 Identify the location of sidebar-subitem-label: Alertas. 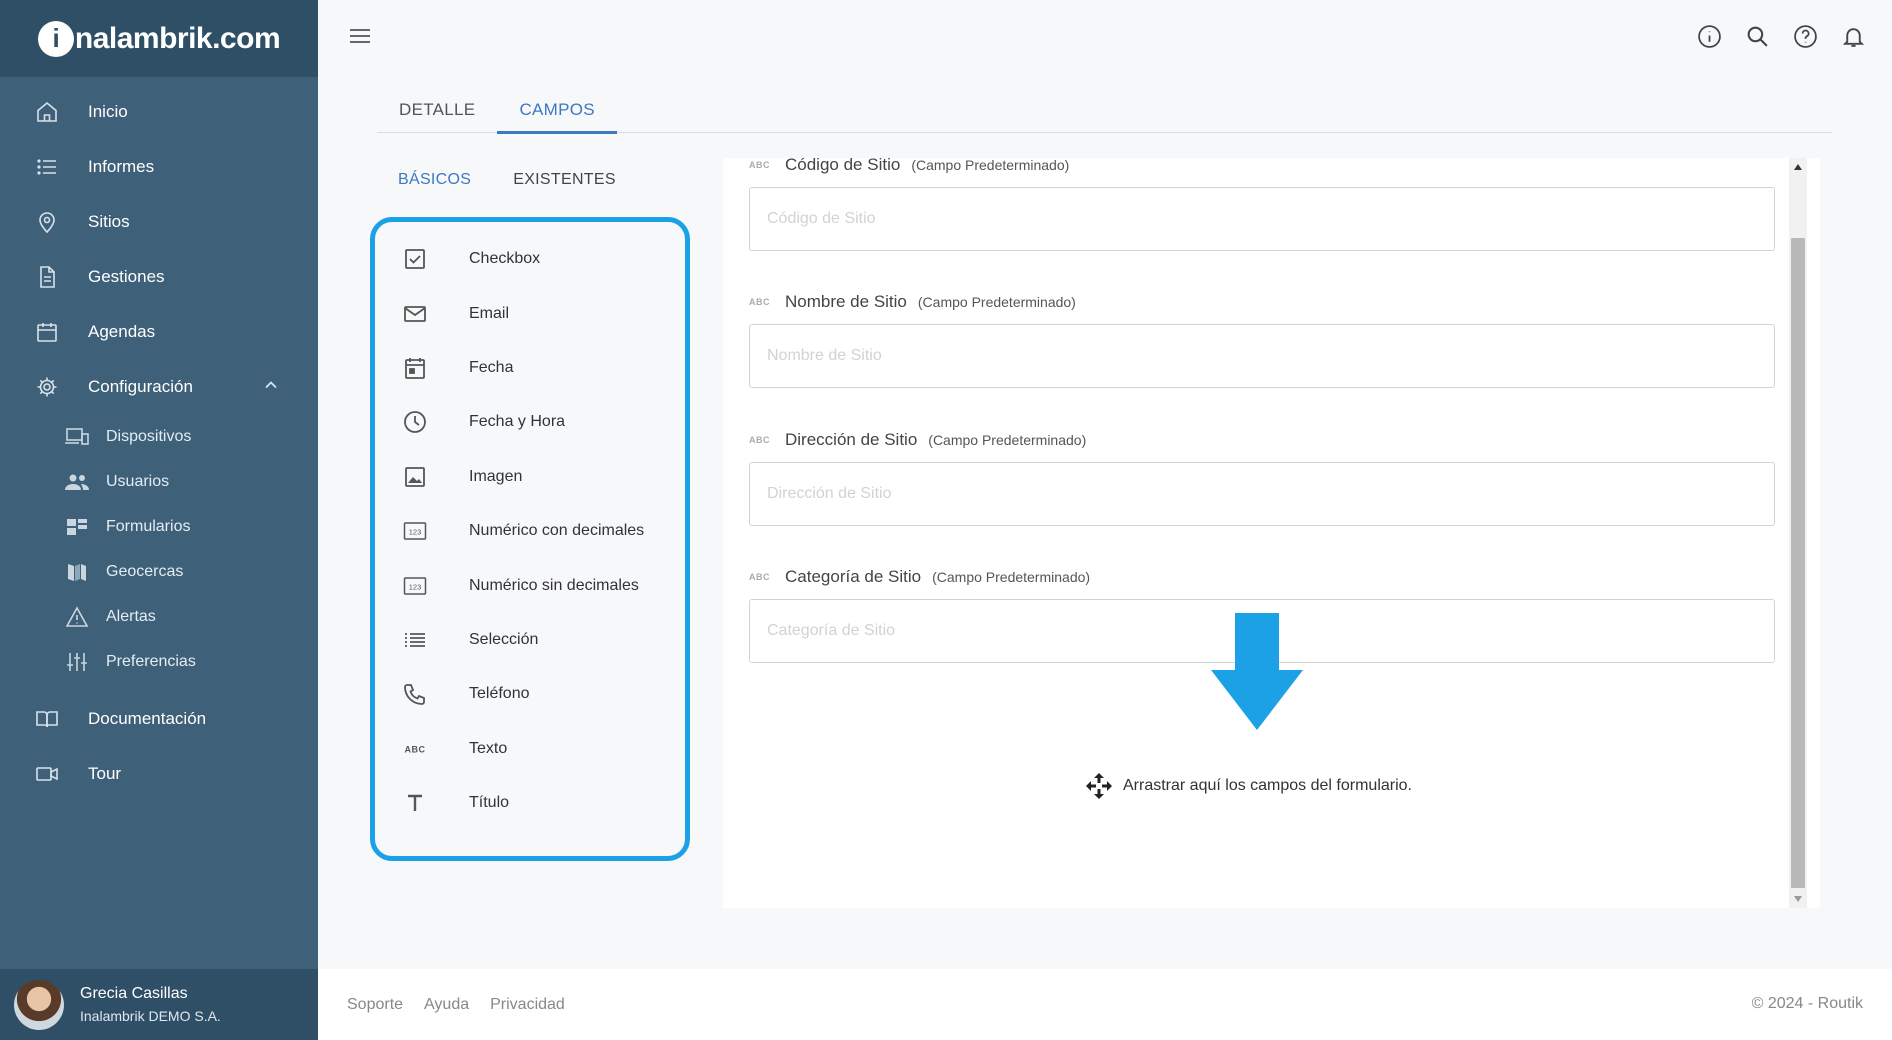
(131, 616).